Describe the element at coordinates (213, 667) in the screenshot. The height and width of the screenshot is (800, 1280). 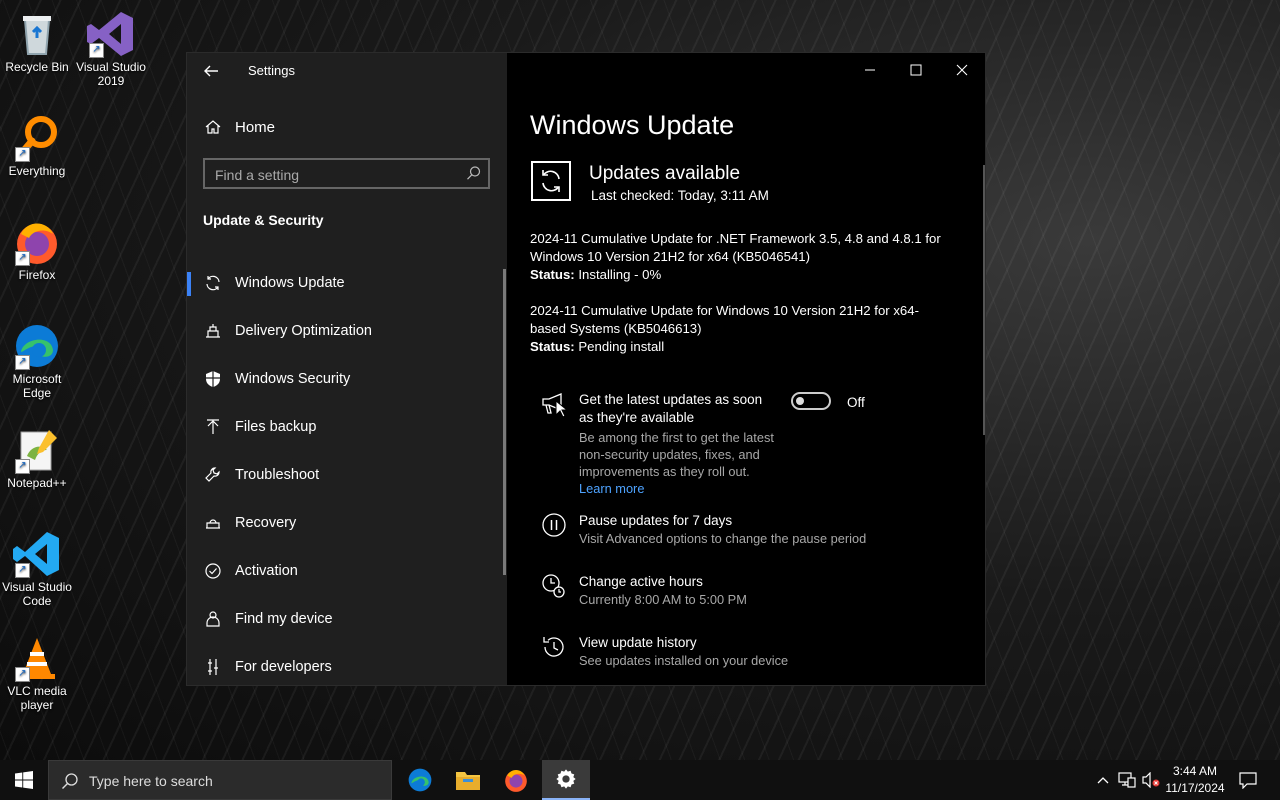
I see `developer-tools-icon` at that location.